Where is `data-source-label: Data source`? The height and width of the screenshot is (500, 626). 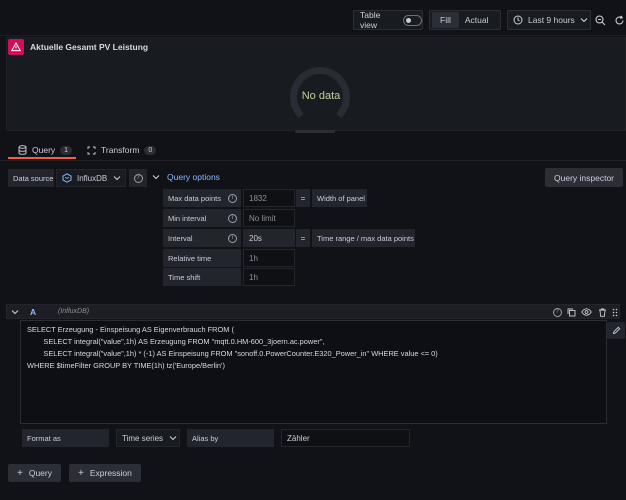
data-source-label: Data source is located at coordinates (31, 178).